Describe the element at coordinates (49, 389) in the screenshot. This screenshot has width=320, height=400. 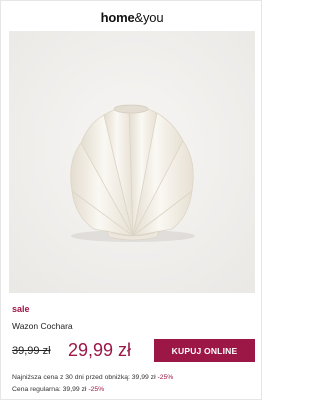
I see `regular-price-text: Cena regularna: 39,99 zł` at that location.